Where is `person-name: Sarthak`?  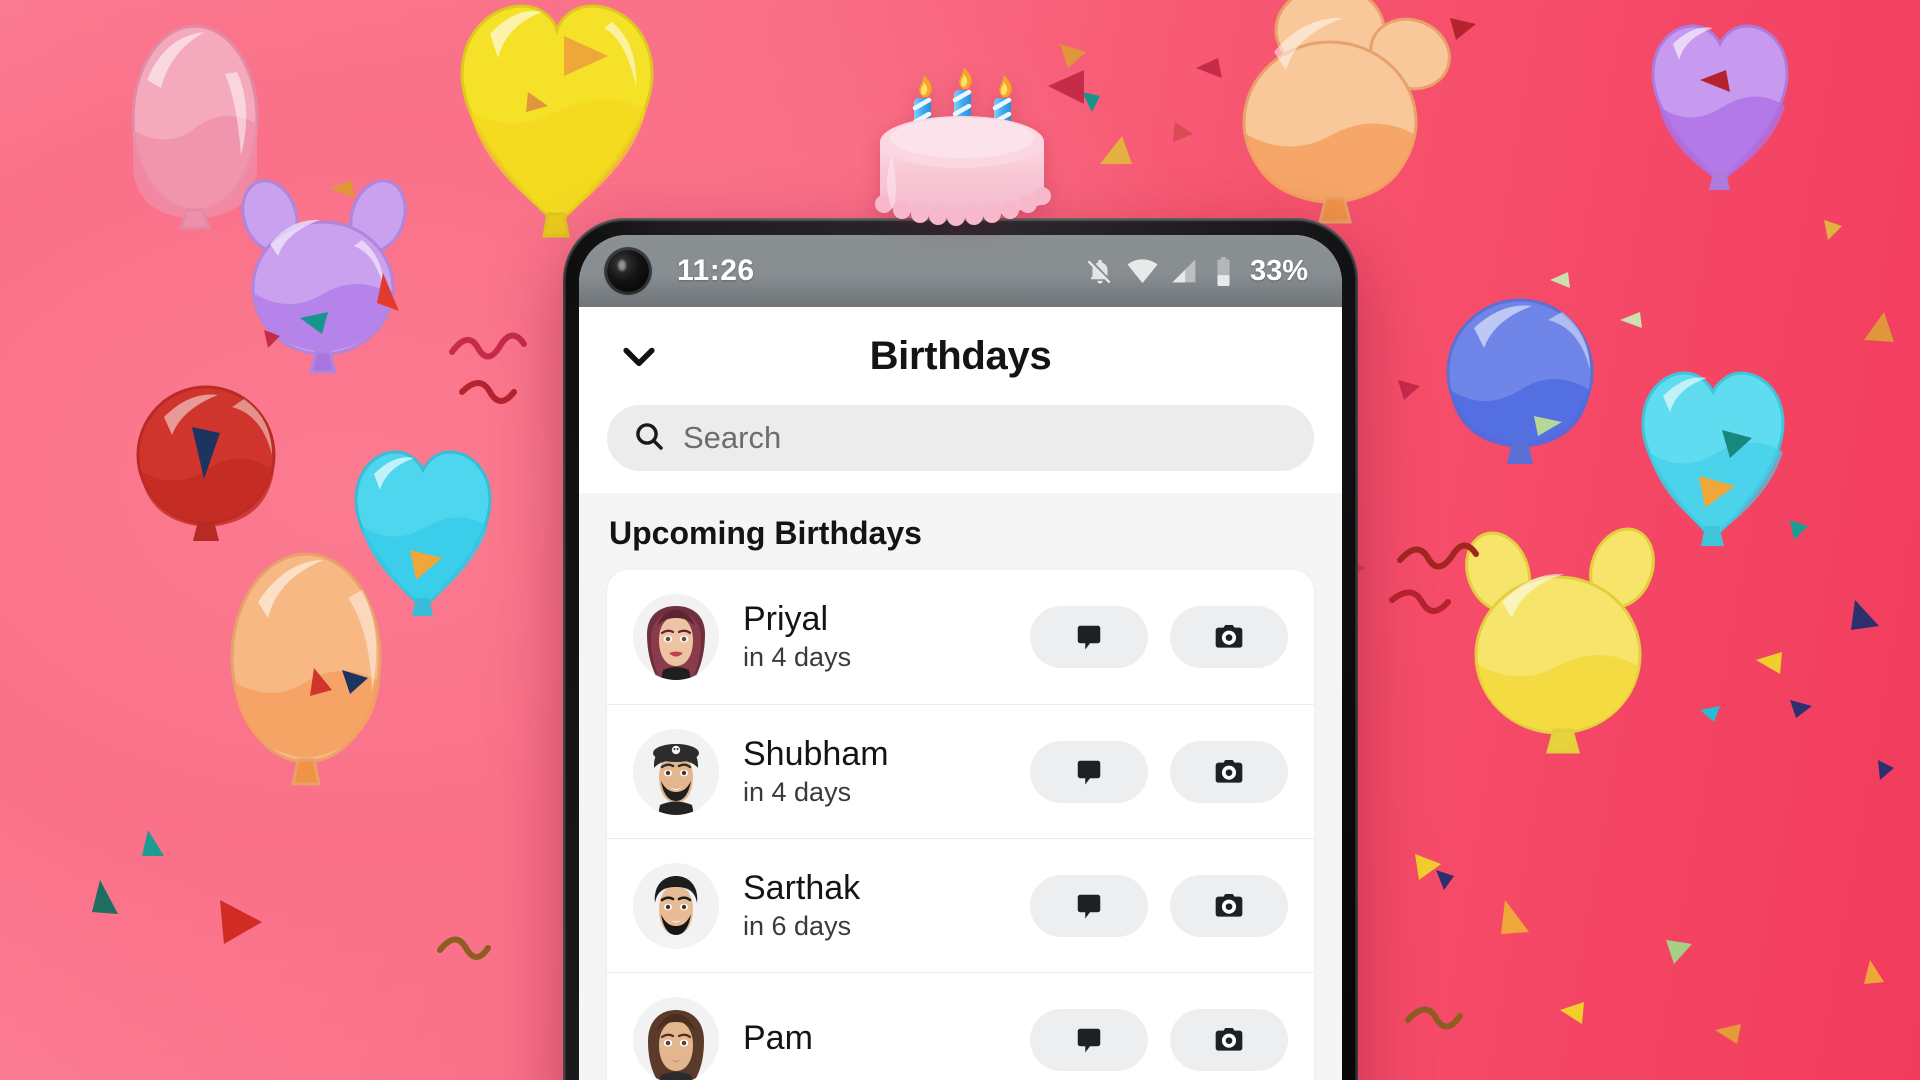
person-name: Sarthak is located at coordinates (802, 887).